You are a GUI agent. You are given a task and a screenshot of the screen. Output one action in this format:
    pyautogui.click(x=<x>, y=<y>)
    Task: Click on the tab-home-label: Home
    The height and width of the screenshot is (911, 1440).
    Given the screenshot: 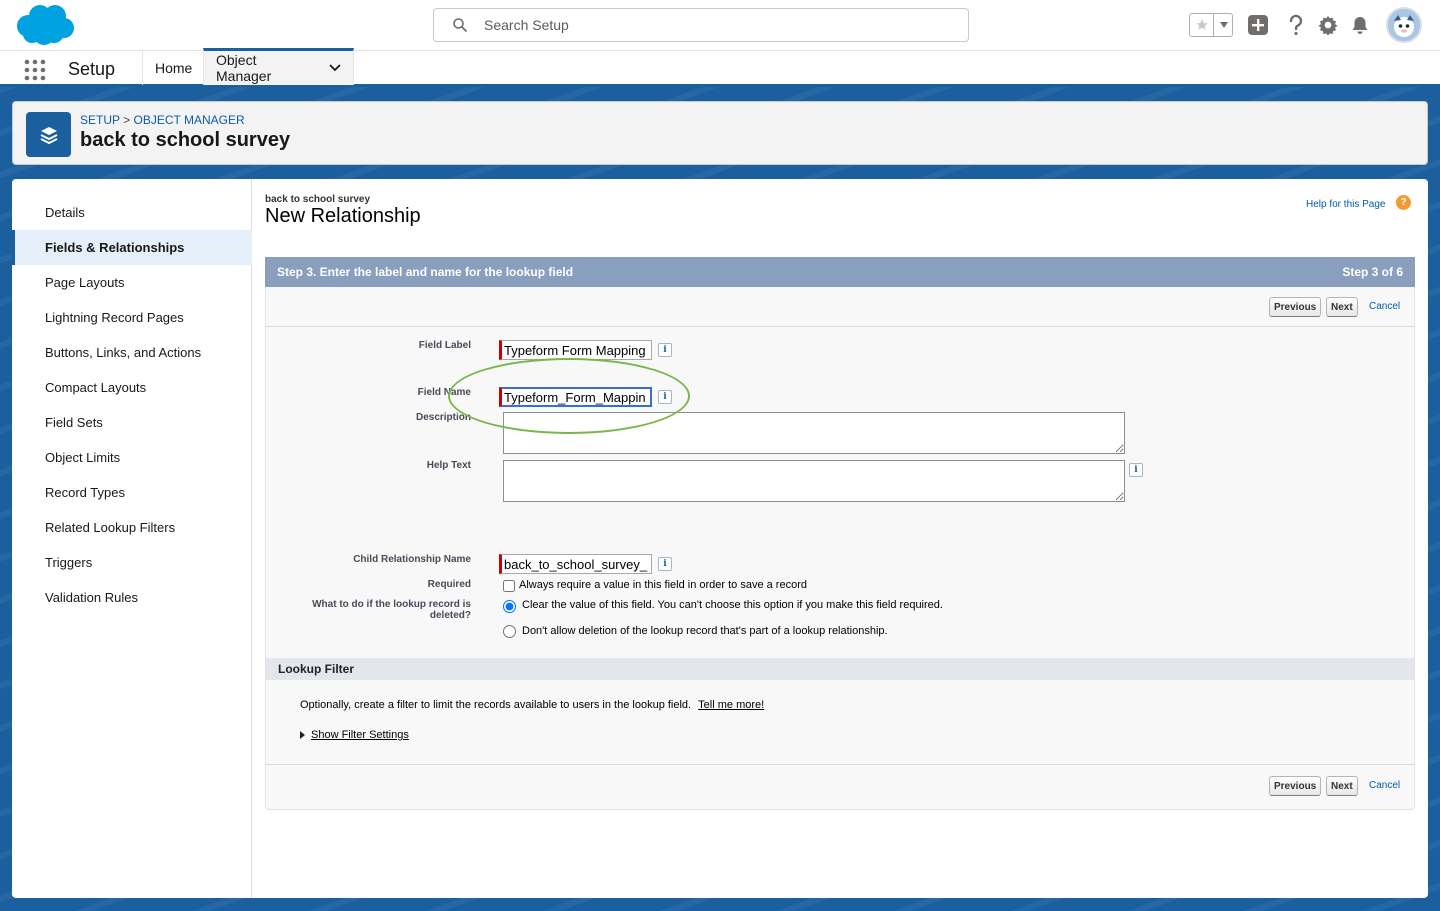 What is the action you would take?
    pyautogui.click(x=174, y=68)
    